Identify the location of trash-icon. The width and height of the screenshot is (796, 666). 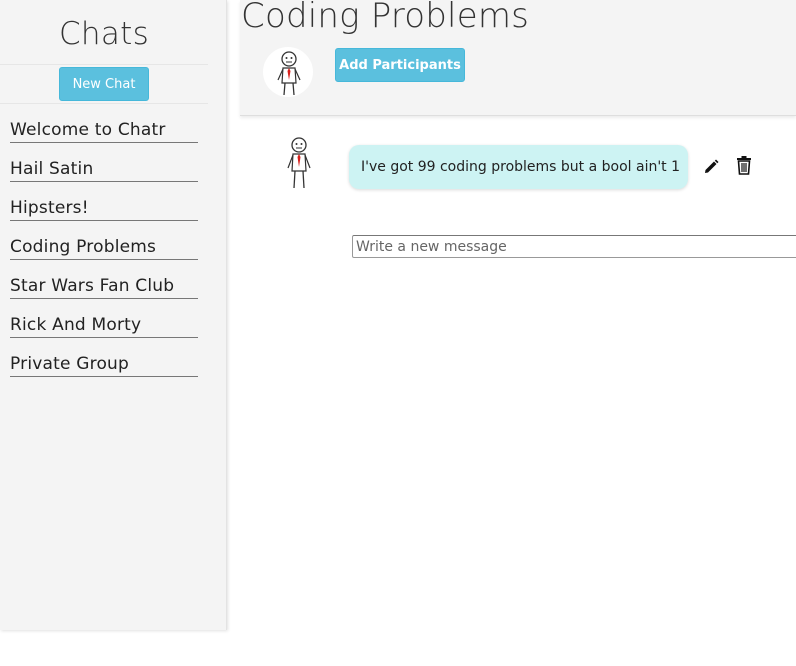
(744, 165).